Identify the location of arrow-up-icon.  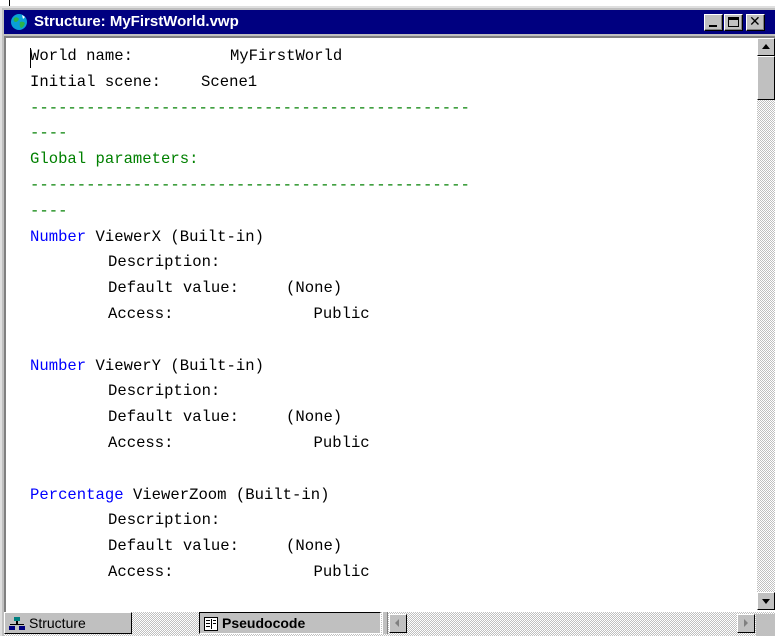
(766, 46).